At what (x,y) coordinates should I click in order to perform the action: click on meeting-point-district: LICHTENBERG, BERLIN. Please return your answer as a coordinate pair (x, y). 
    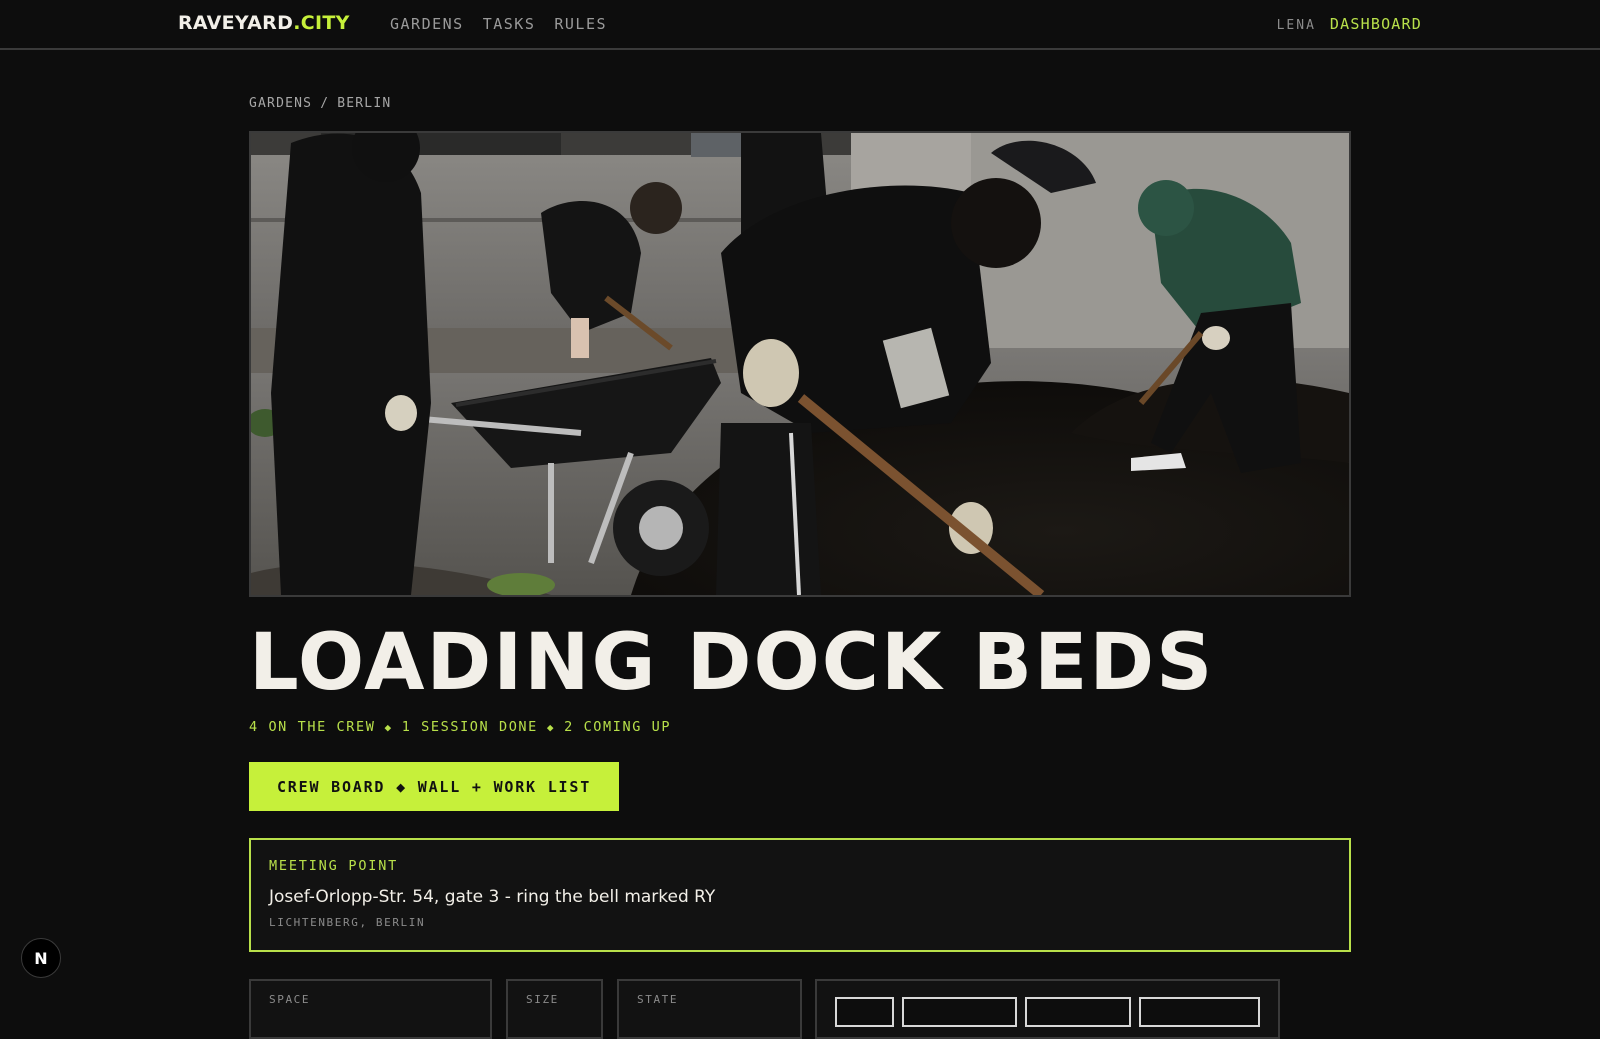
    Looking at the image, I should click on (347, 922).